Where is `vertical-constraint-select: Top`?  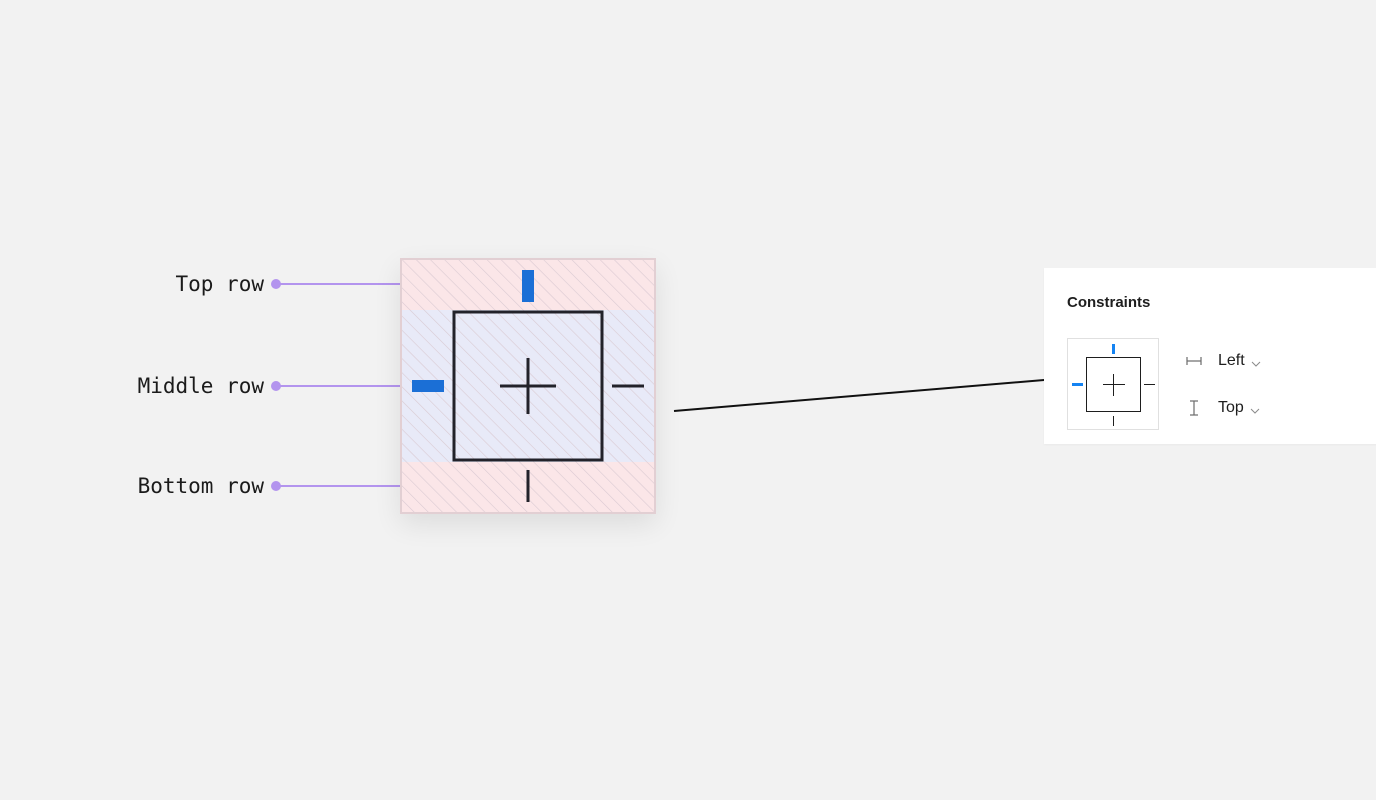
vertical-constraint-select: Top is located at coordinates (1222, 408).